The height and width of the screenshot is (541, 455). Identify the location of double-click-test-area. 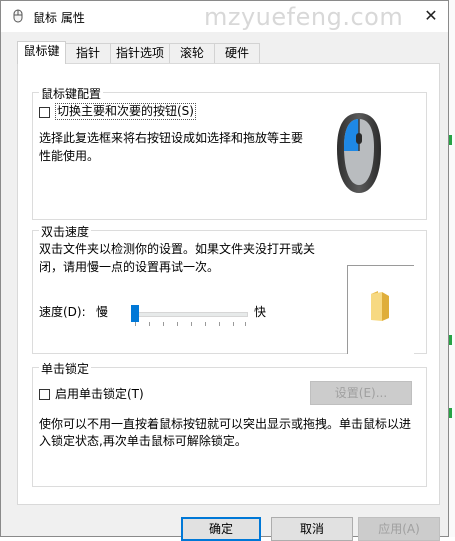
(380, 309).